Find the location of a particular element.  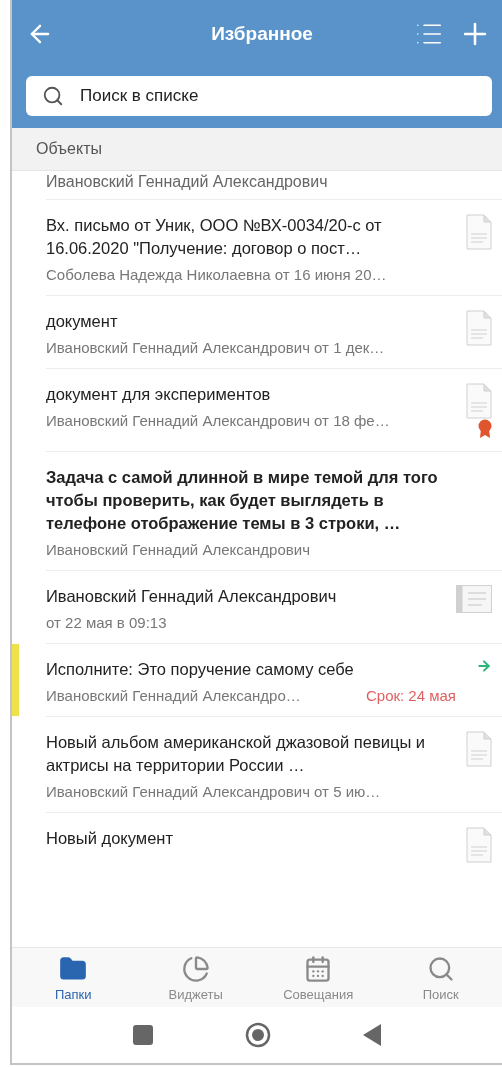

note-icon is located at coordinates (474, 599).